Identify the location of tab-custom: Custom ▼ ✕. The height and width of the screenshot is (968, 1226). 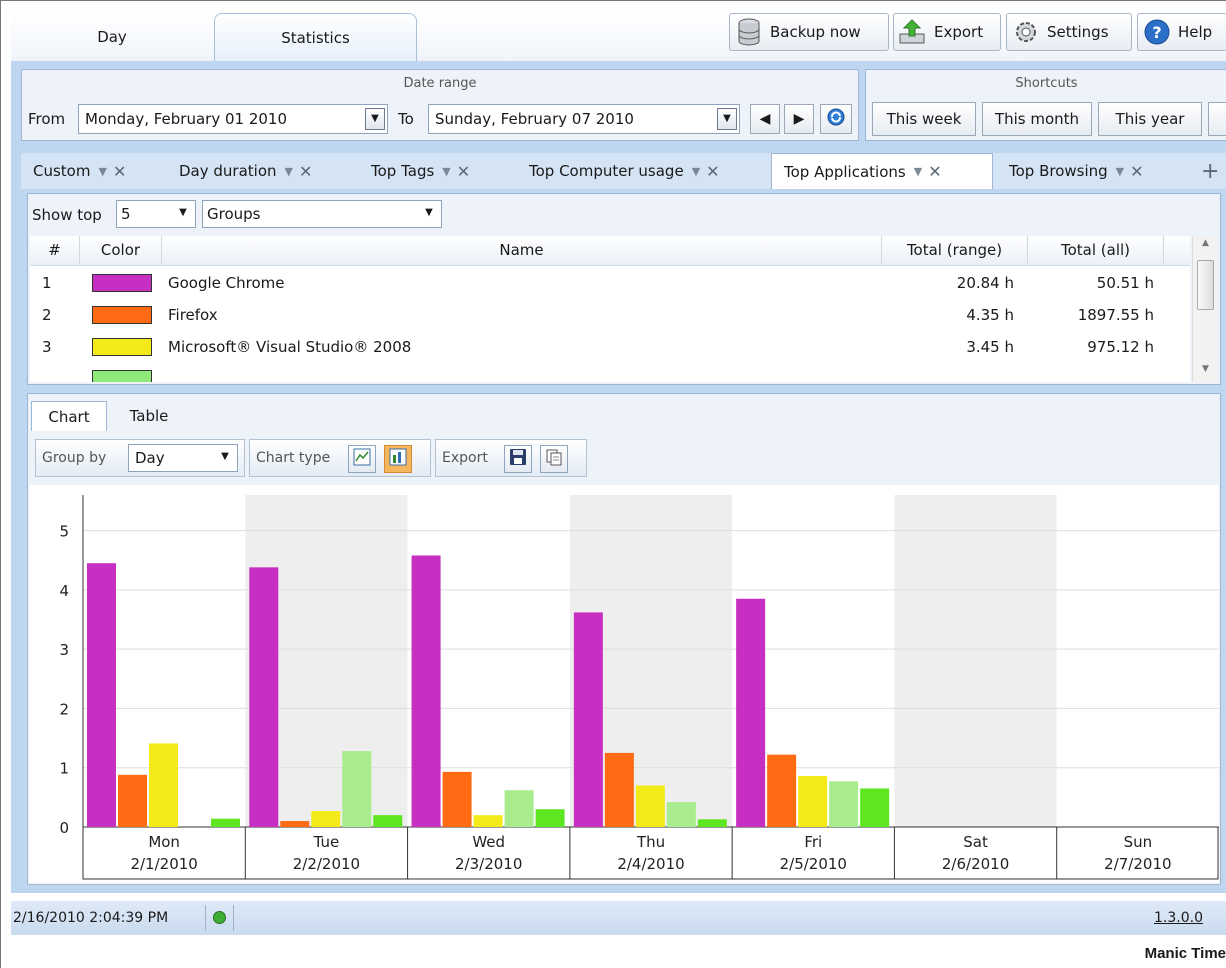
(94, 171).